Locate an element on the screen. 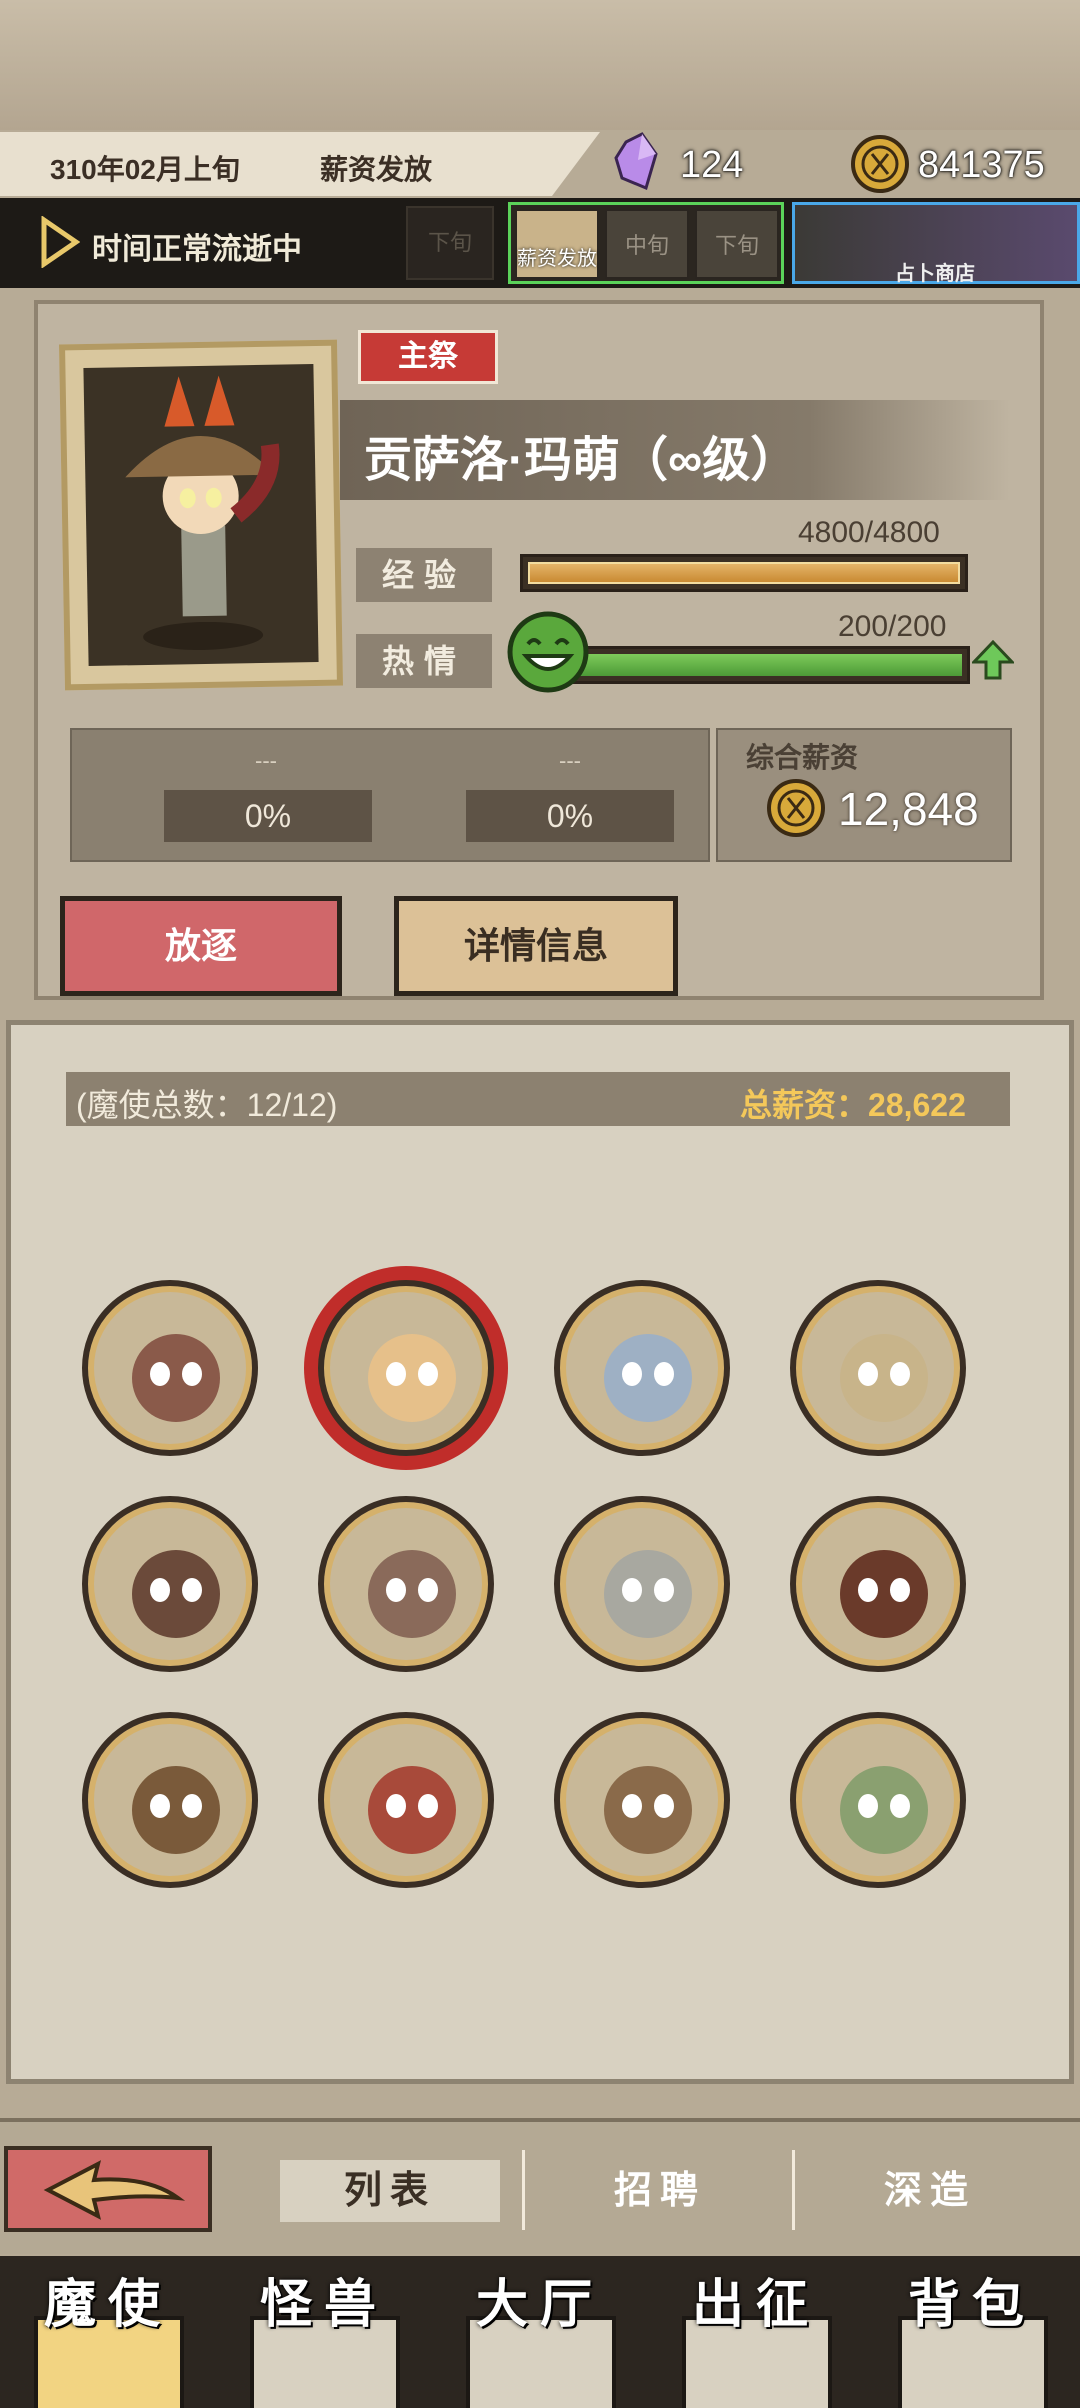  witch-character-icon is located at coordinates (202, 513).